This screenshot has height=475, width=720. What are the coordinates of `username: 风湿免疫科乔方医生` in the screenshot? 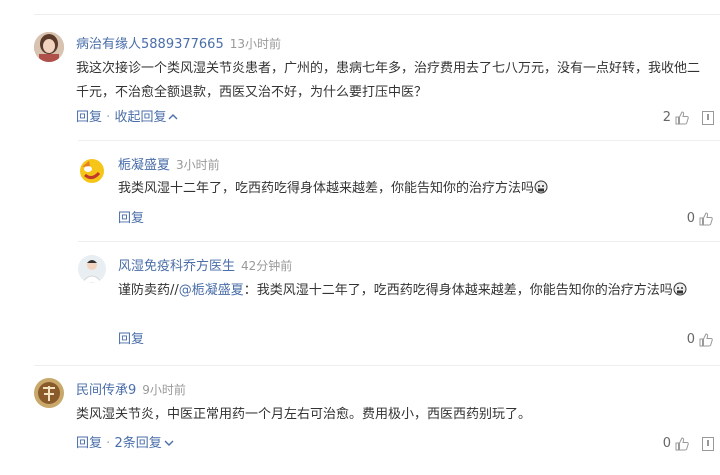 It's located at (176, 266).